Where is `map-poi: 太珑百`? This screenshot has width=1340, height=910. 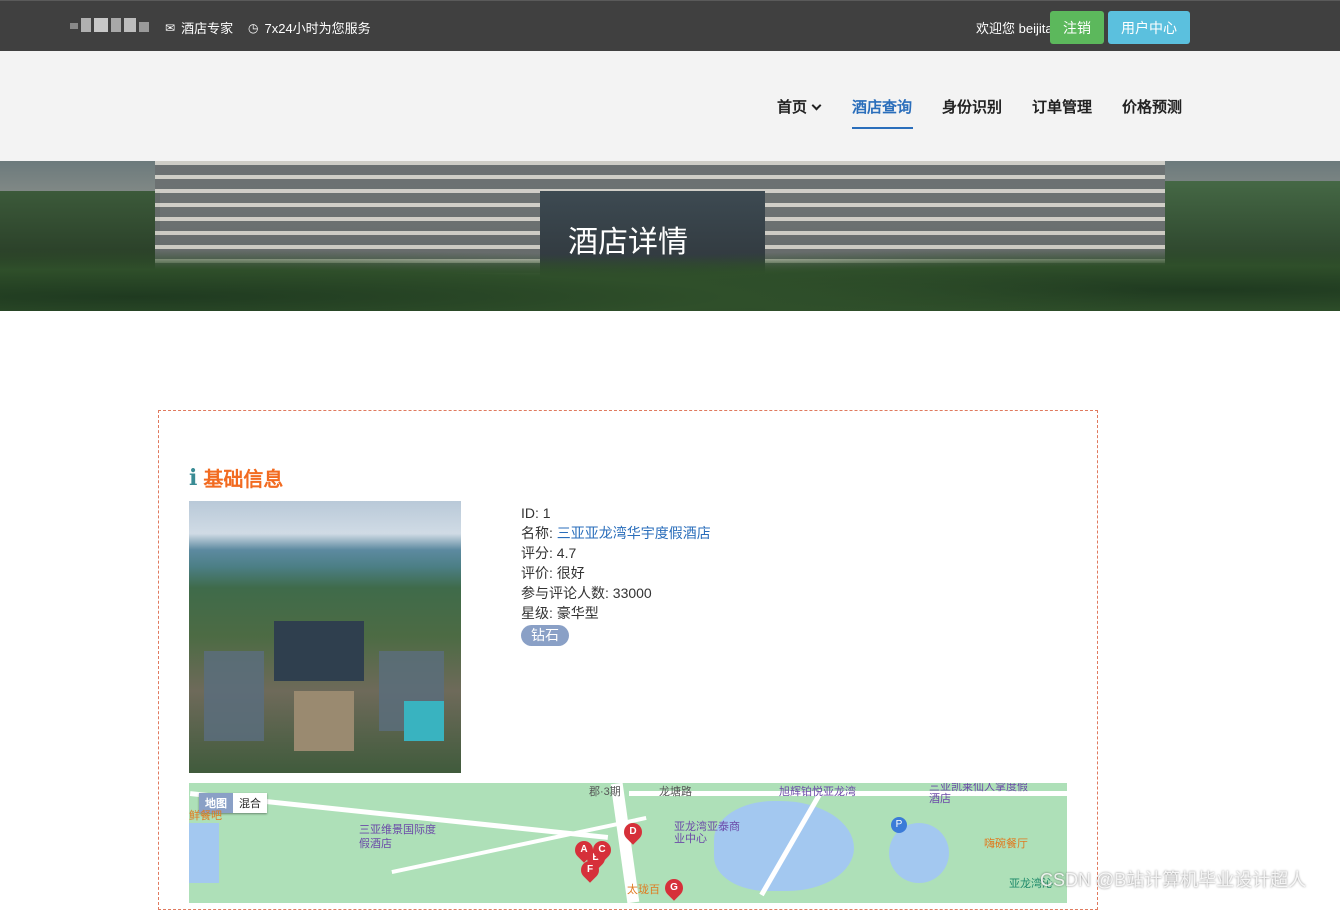 map-poi: 太珑百 is located at coordinates (643, 890).